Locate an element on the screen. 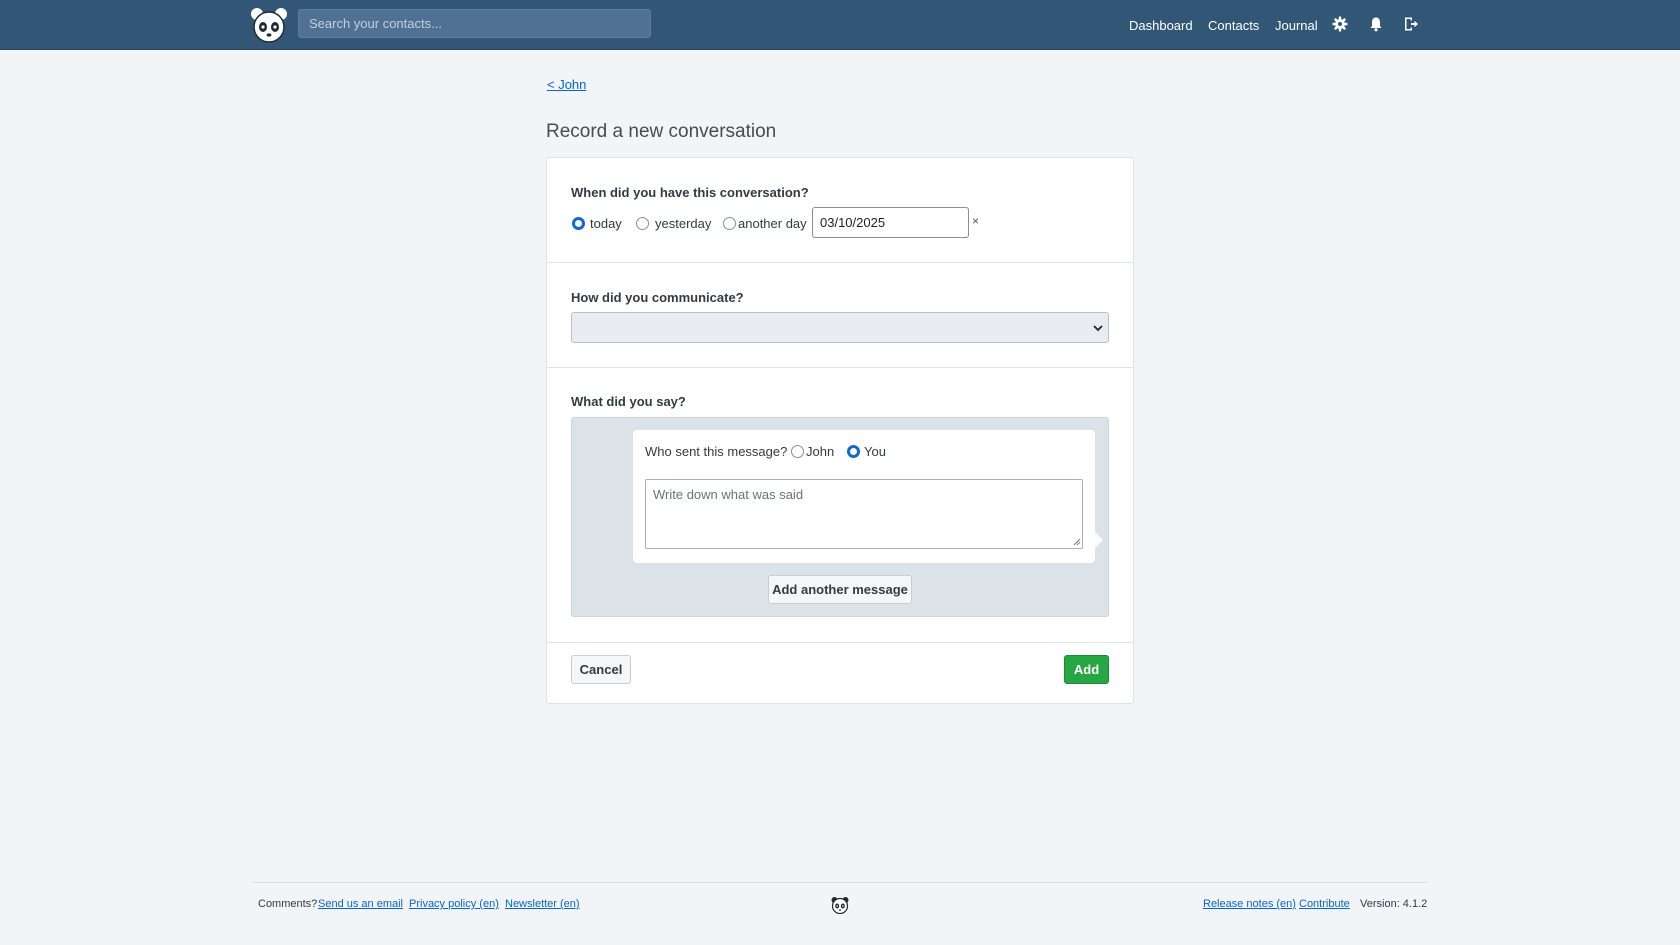 The image size is (1680, 945). footer-contribute-link: Contribute is located at coordinates (1324, 904).